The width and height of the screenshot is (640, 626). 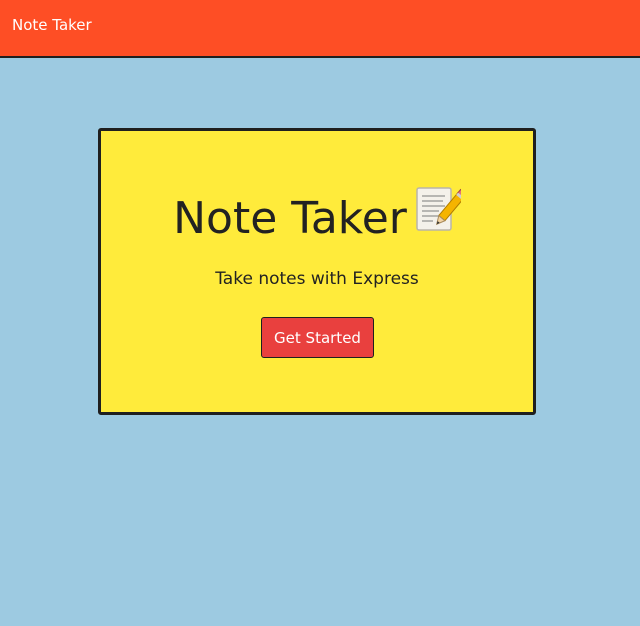 I want to click on hero-subtitle: Take notes with Express, so click(x=317, y=279).